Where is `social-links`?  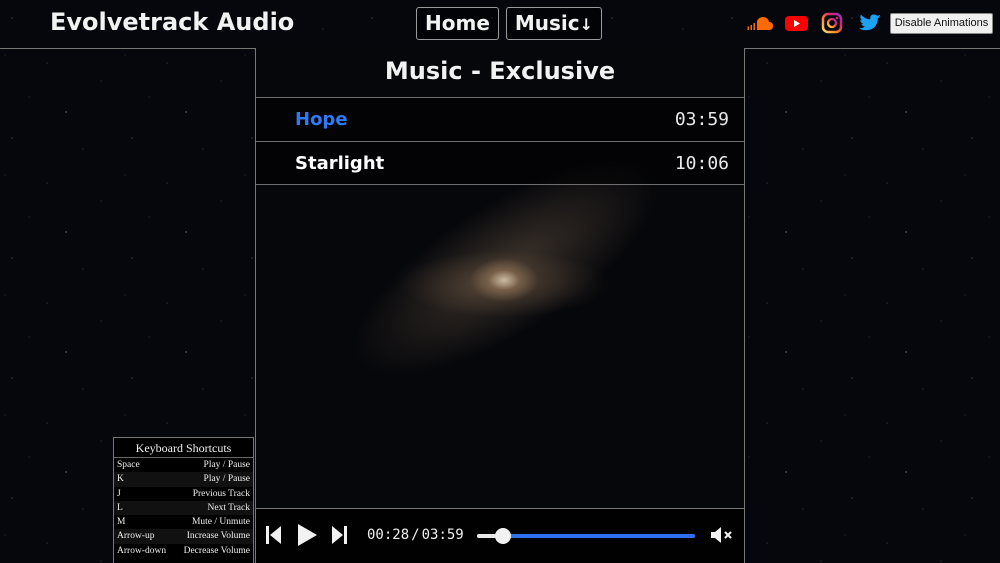 social-links is located at coordinates (815, 23).